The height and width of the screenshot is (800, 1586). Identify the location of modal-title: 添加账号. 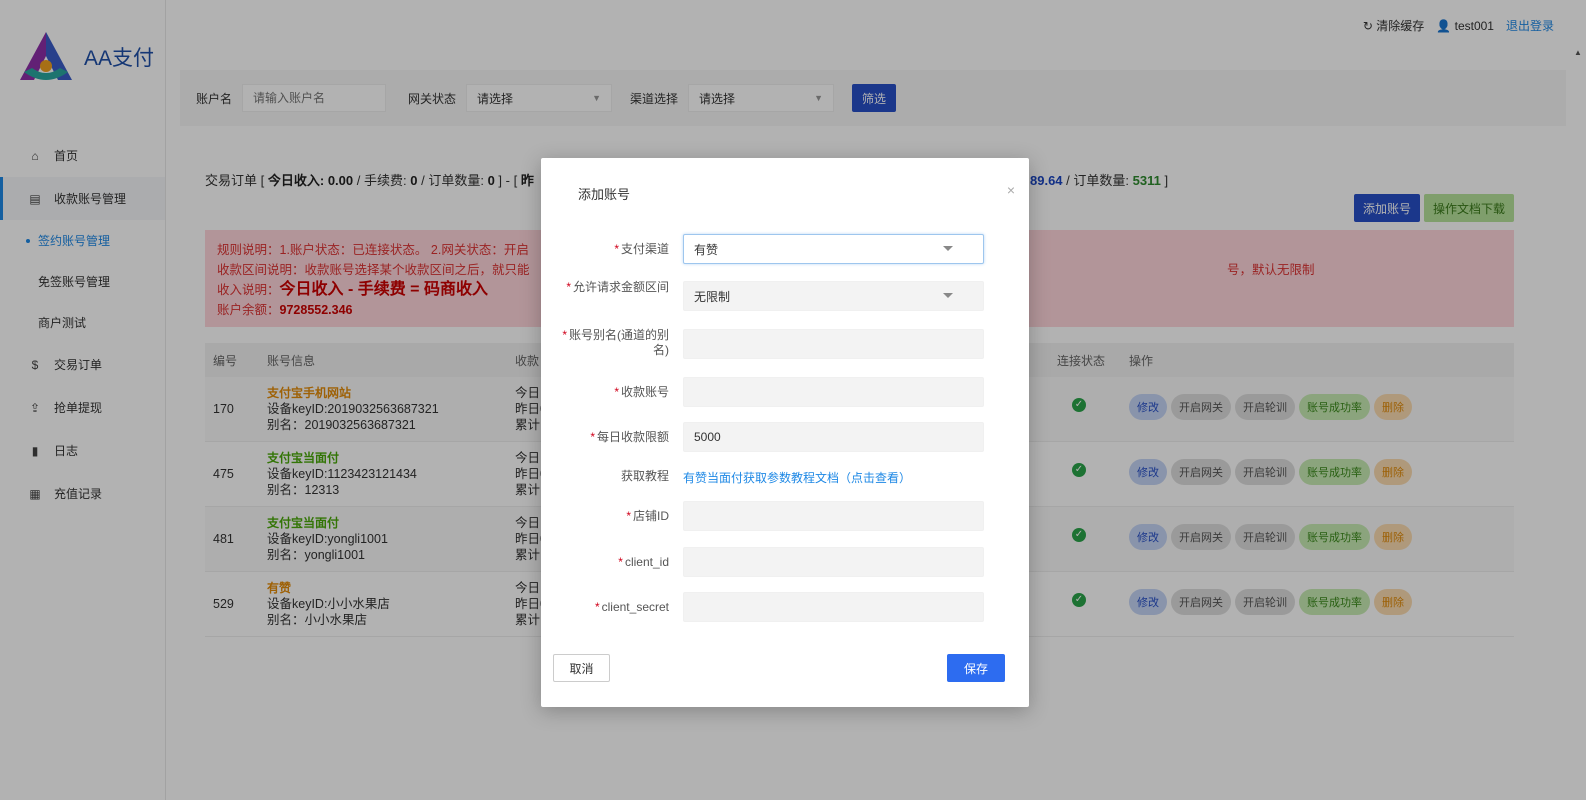
(604, 194).